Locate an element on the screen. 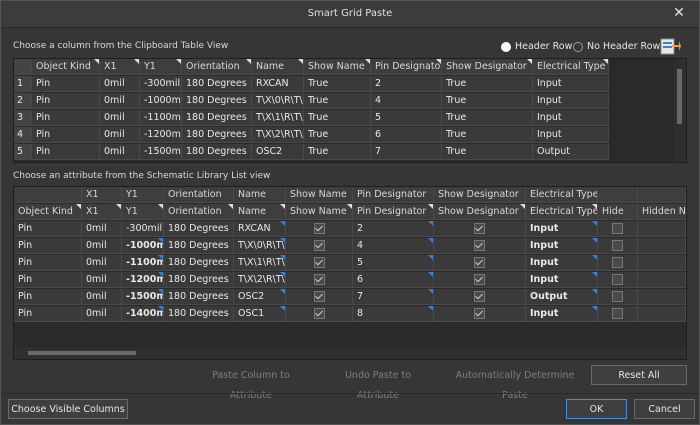 The height and width of the screenshot is (425, 700). schematic-table-row: Pin0mil-1400mil180 DegreesOSC1 8 Input is located at coordinates (350, 314).